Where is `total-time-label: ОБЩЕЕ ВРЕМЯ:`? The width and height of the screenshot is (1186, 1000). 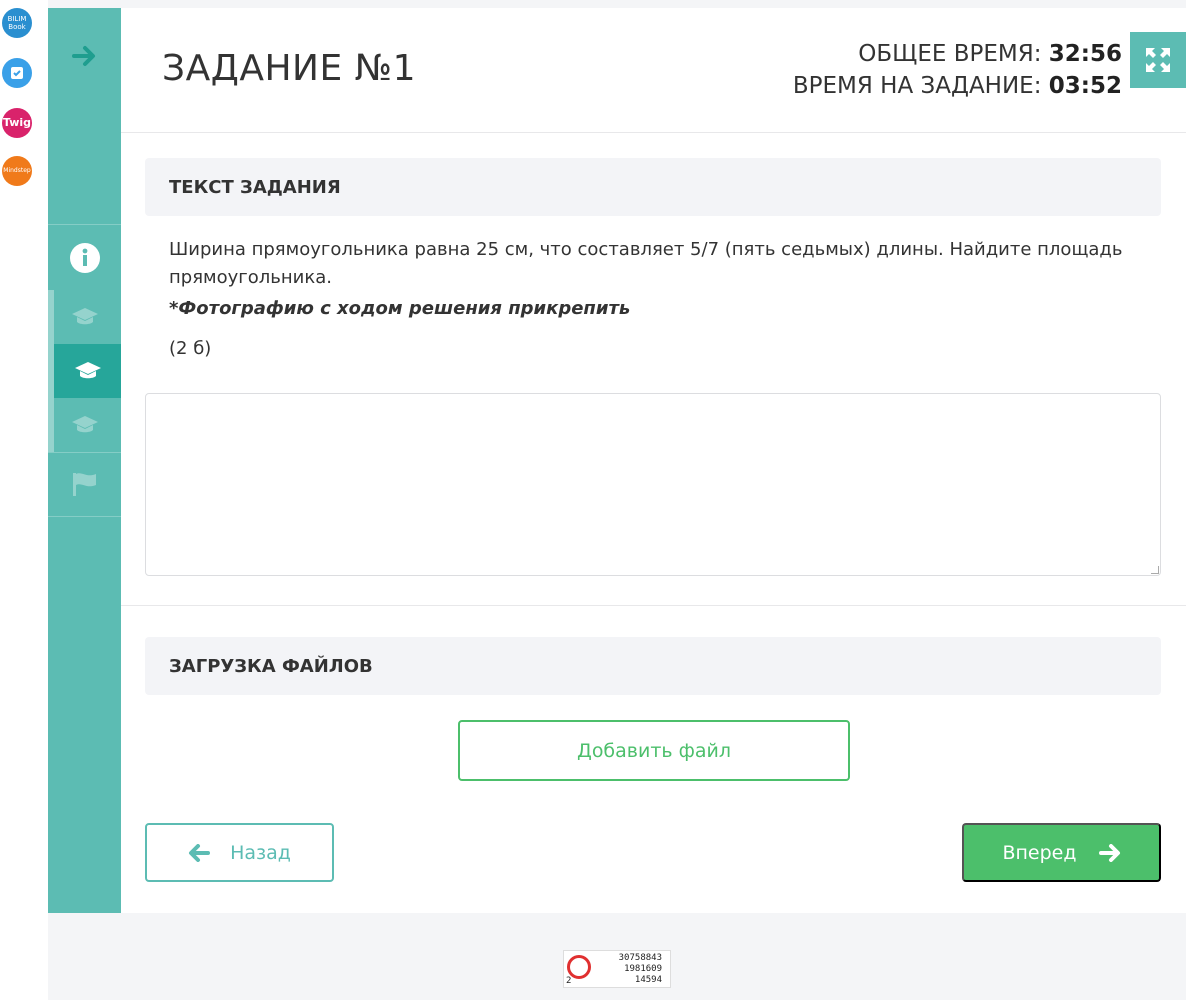 total-time-label: ОБЩЕЕ ВРЕМЯ: is located at coordinates (950, 54).